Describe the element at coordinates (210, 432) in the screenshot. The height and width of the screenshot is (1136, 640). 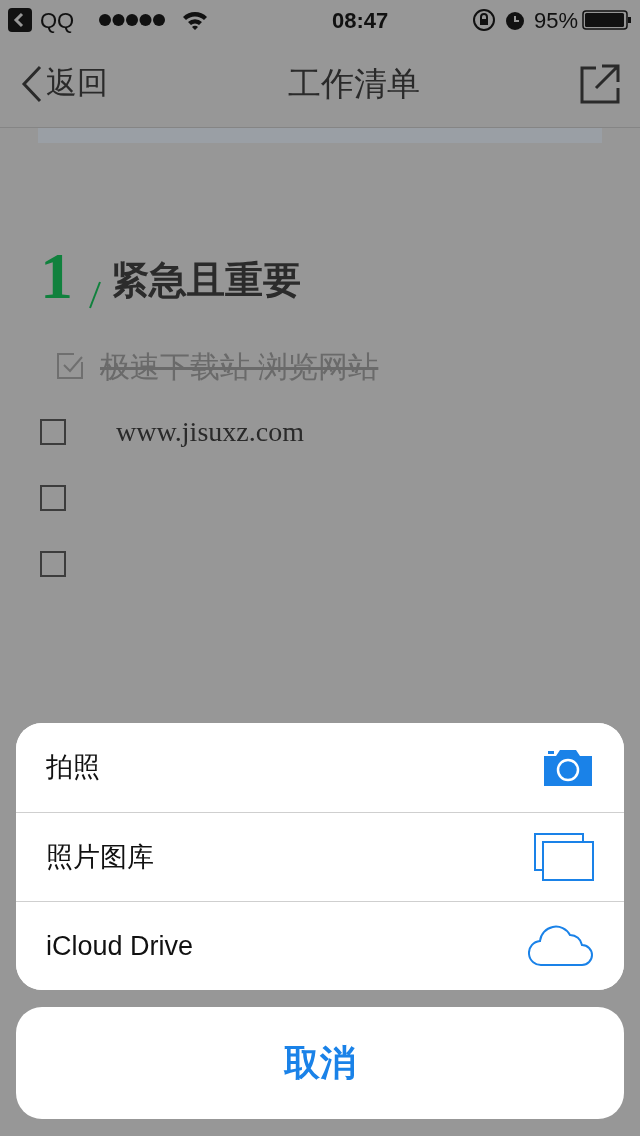
I see `task-text: www.jisuxz.com` at that location.